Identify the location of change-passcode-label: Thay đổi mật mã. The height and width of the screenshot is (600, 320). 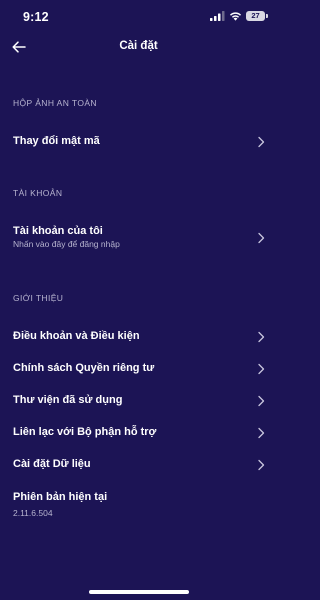
(56, 141).